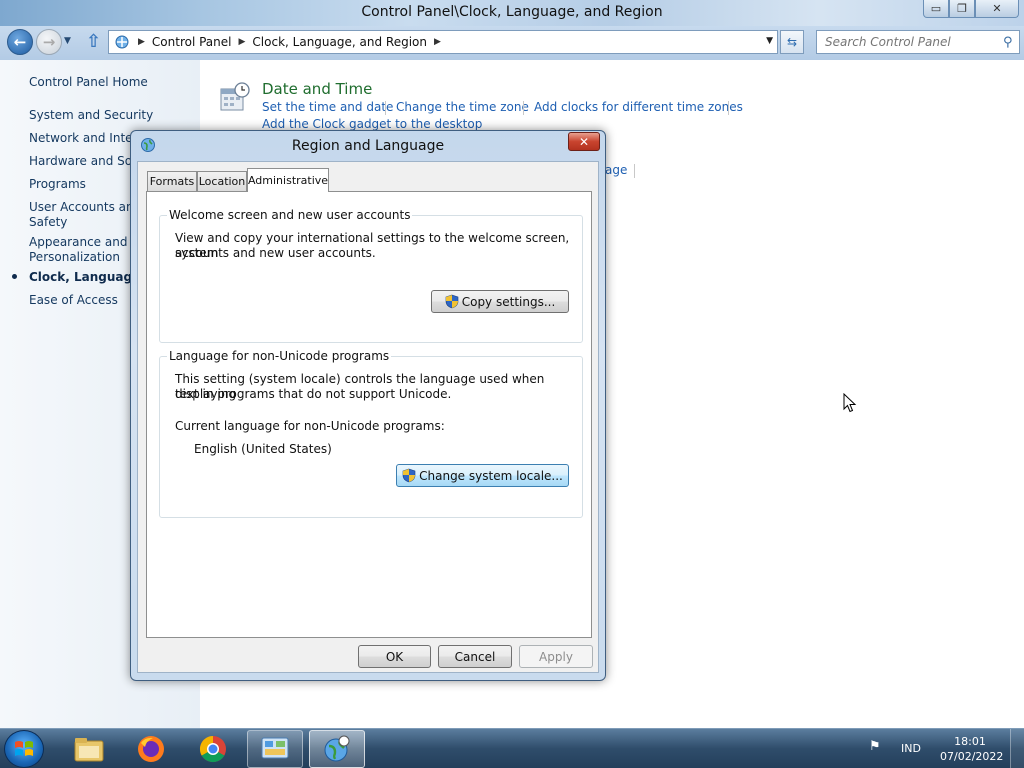 This screenshot has height=768, width=1024. What do you see at coordinates (972, 749) in the screenshot?
I see `system-clock: 18:01 07/02/2022` at bounding box center [972, 749].